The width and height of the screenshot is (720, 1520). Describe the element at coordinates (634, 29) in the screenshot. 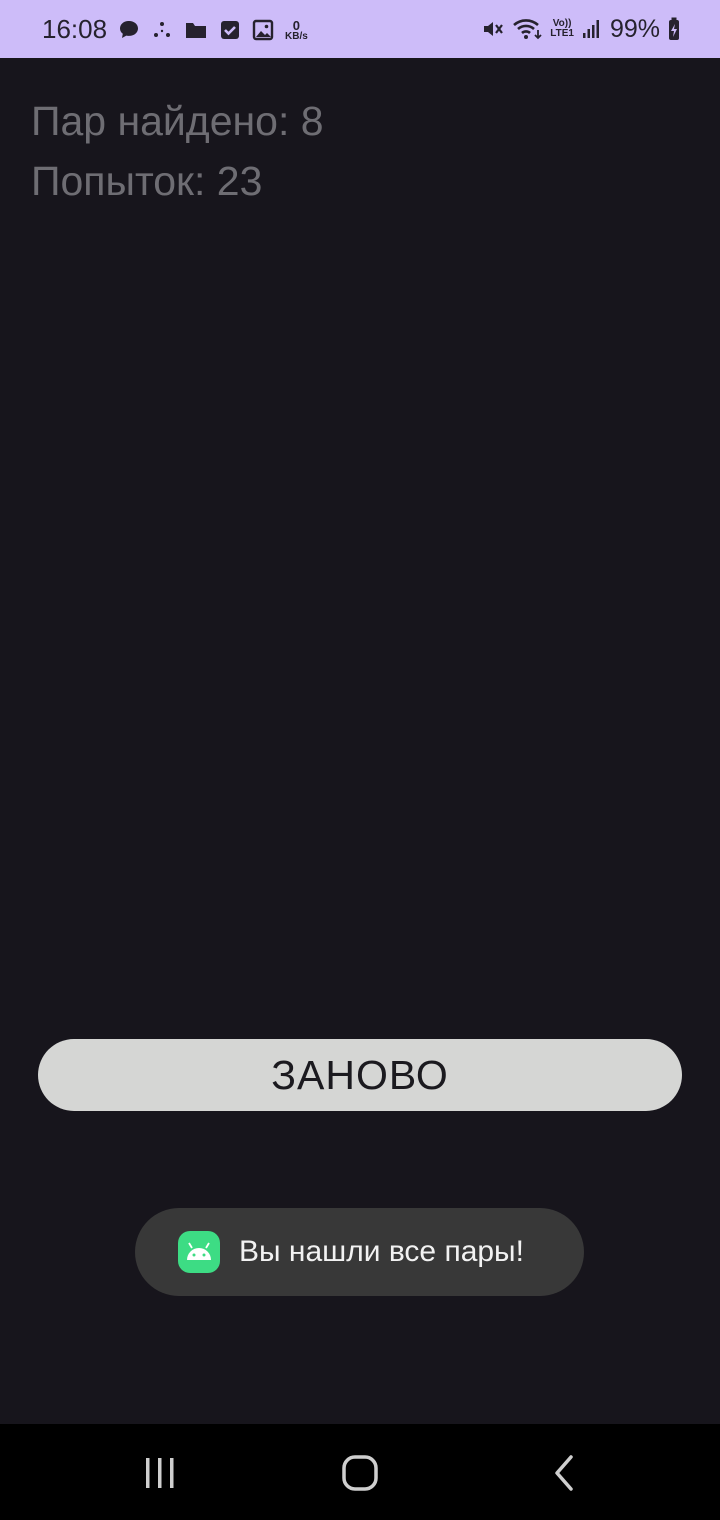

I see `battery-level: 99%` at that location.